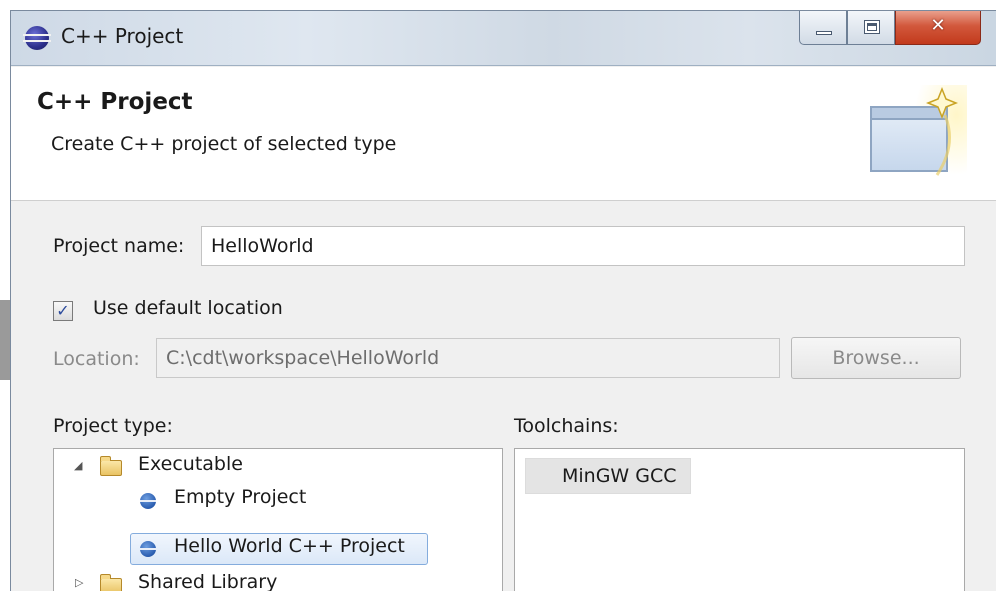 This screenshot has width=996, height=591. What do you see at coordinates (278, 466) in the screenshot?
I see `tree-item-executable: ◢ Executable` at bounding box center [278, 466].